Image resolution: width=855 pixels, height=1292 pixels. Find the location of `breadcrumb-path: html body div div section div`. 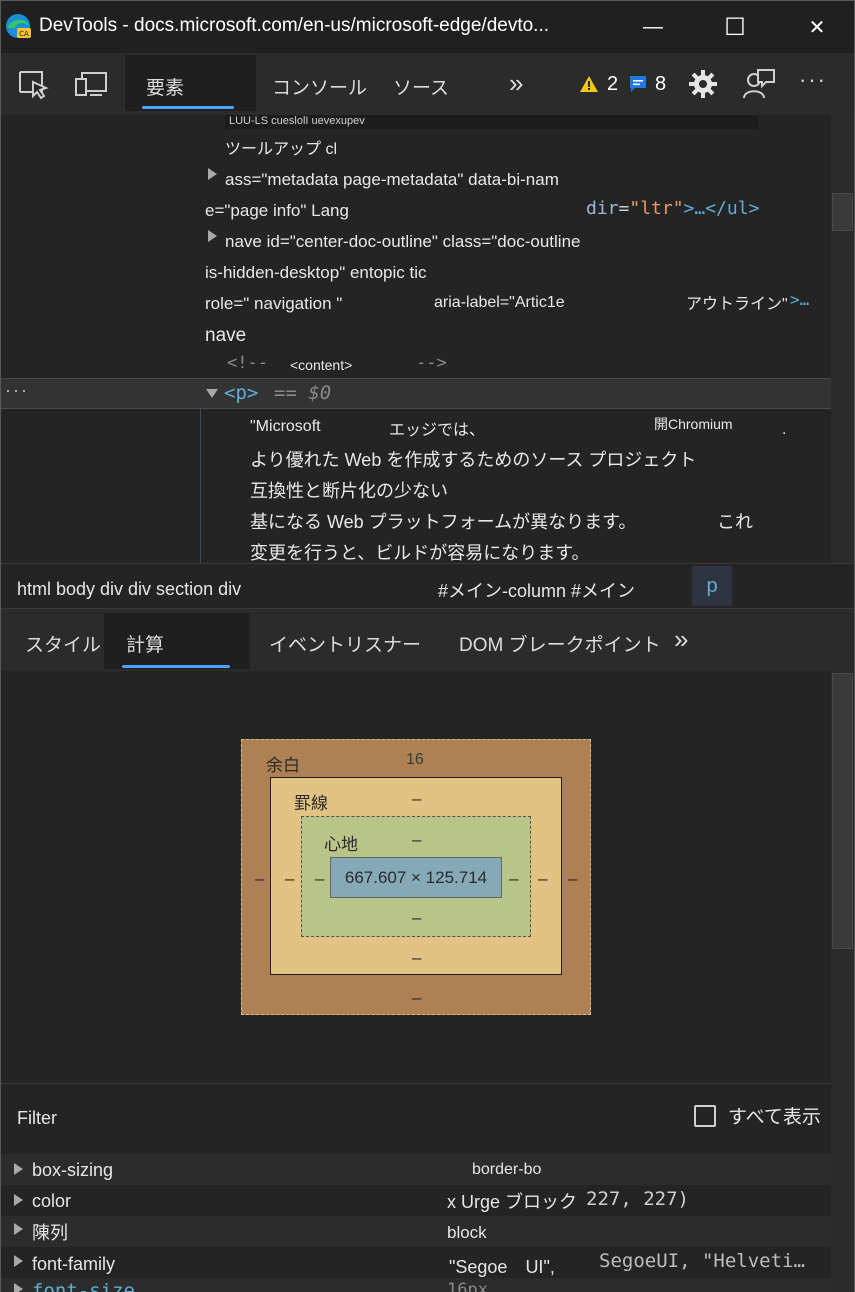

breadcrumb-path: html body div div section div is located at coordinates (129, 589).